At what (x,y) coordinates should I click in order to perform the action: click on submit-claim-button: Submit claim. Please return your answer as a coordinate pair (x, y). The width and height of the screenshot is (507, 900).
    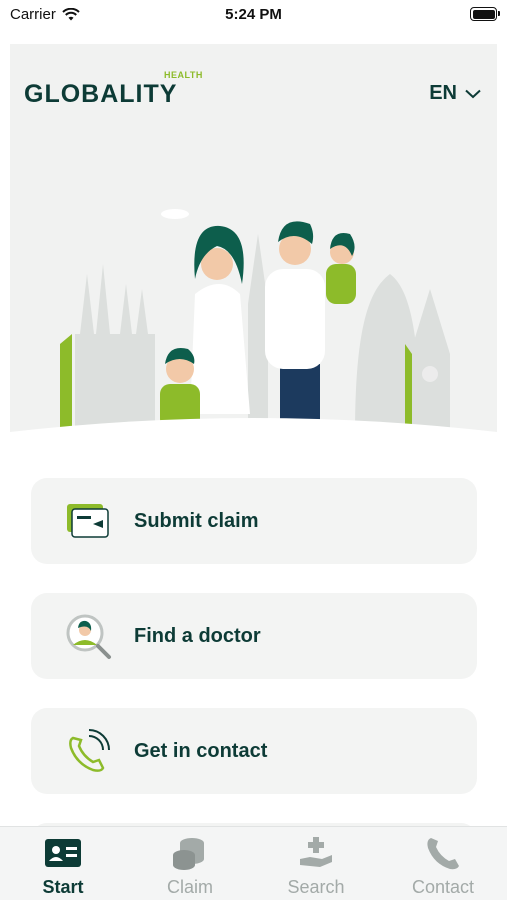
    Looking at the image, I should click on (254, 521).